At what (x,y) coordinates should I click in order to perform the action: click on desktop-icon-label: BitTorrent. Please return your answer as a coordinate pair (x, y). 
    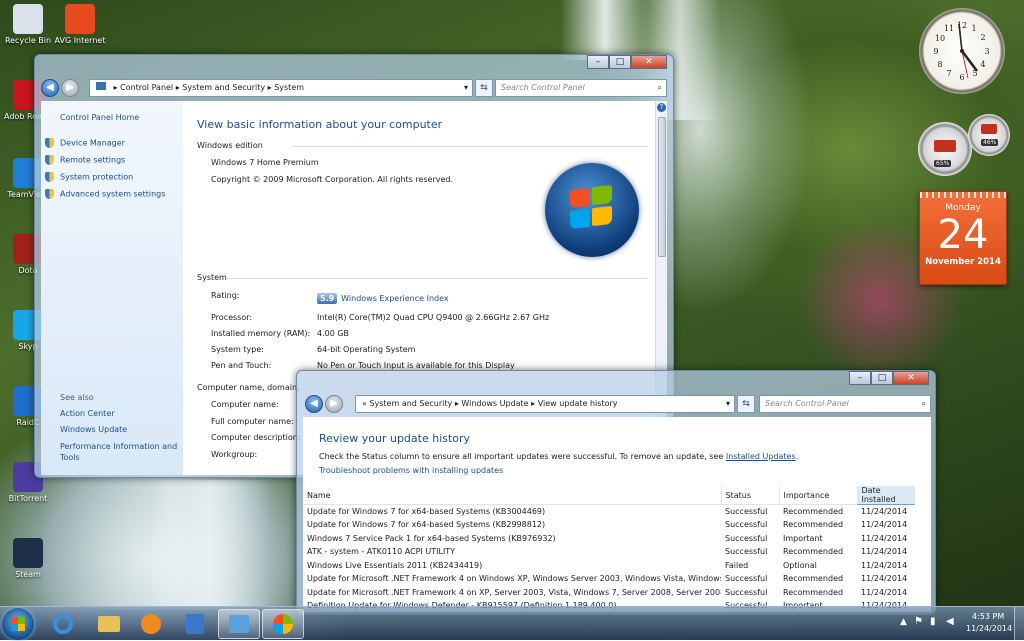
    Looking at the image, I should click on (28, 498).